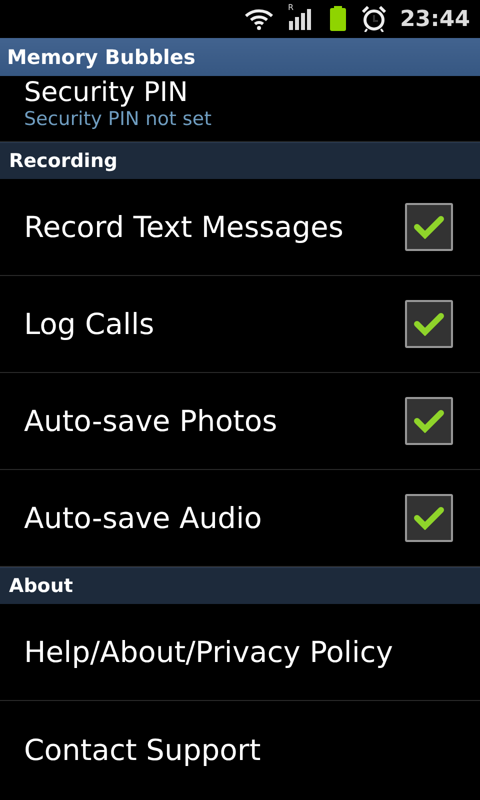  Describe the element at coordinates (240, 160) in the screenshot. I see `category-header: Recording` at that location.